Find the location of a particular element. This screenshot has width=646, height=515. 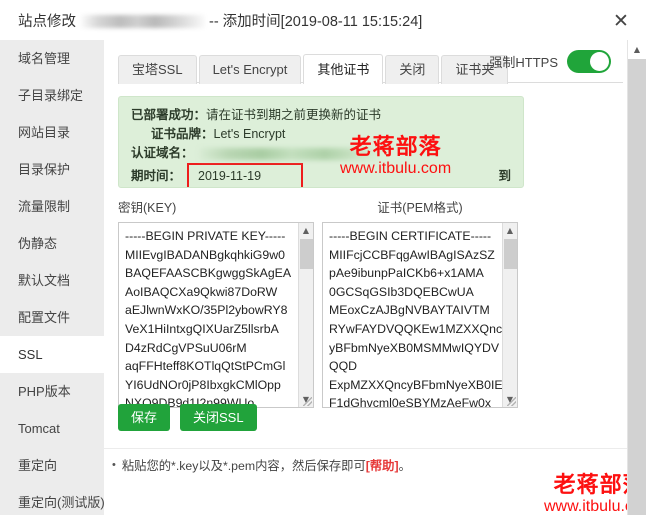

cert-textarea-wrap: ▲ ▼ is located at coordinates (420, 315).